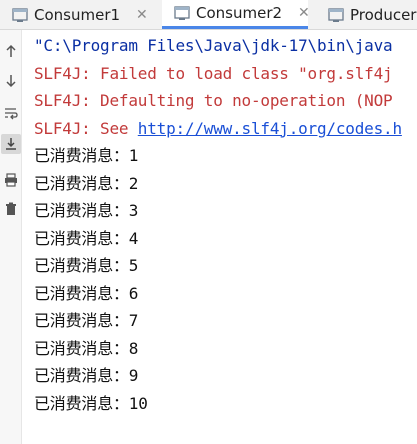 The height and width of the screenshot is (444, 417). Describe the element at coordinates (270, 128) in the screenshot. I see `slf4j-codes-link: http://www.slf4j.org/codes.h` at that location.